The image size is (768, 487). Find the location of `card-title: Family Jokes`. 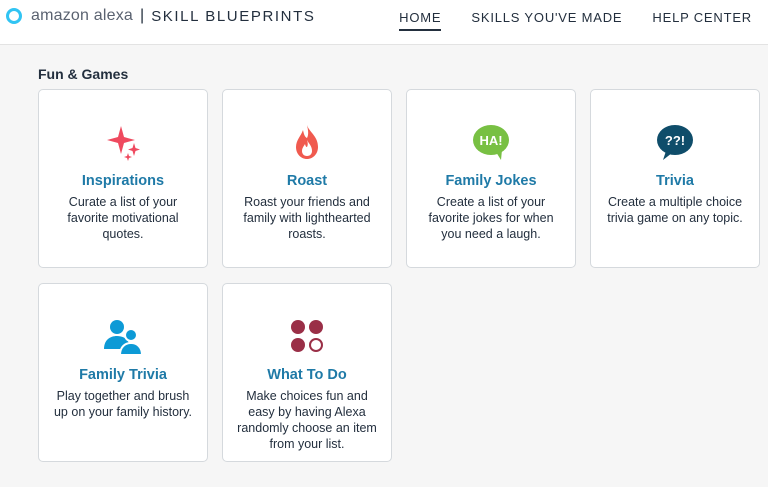

card-title: Family Jokes is located at coordinates (491, 181).